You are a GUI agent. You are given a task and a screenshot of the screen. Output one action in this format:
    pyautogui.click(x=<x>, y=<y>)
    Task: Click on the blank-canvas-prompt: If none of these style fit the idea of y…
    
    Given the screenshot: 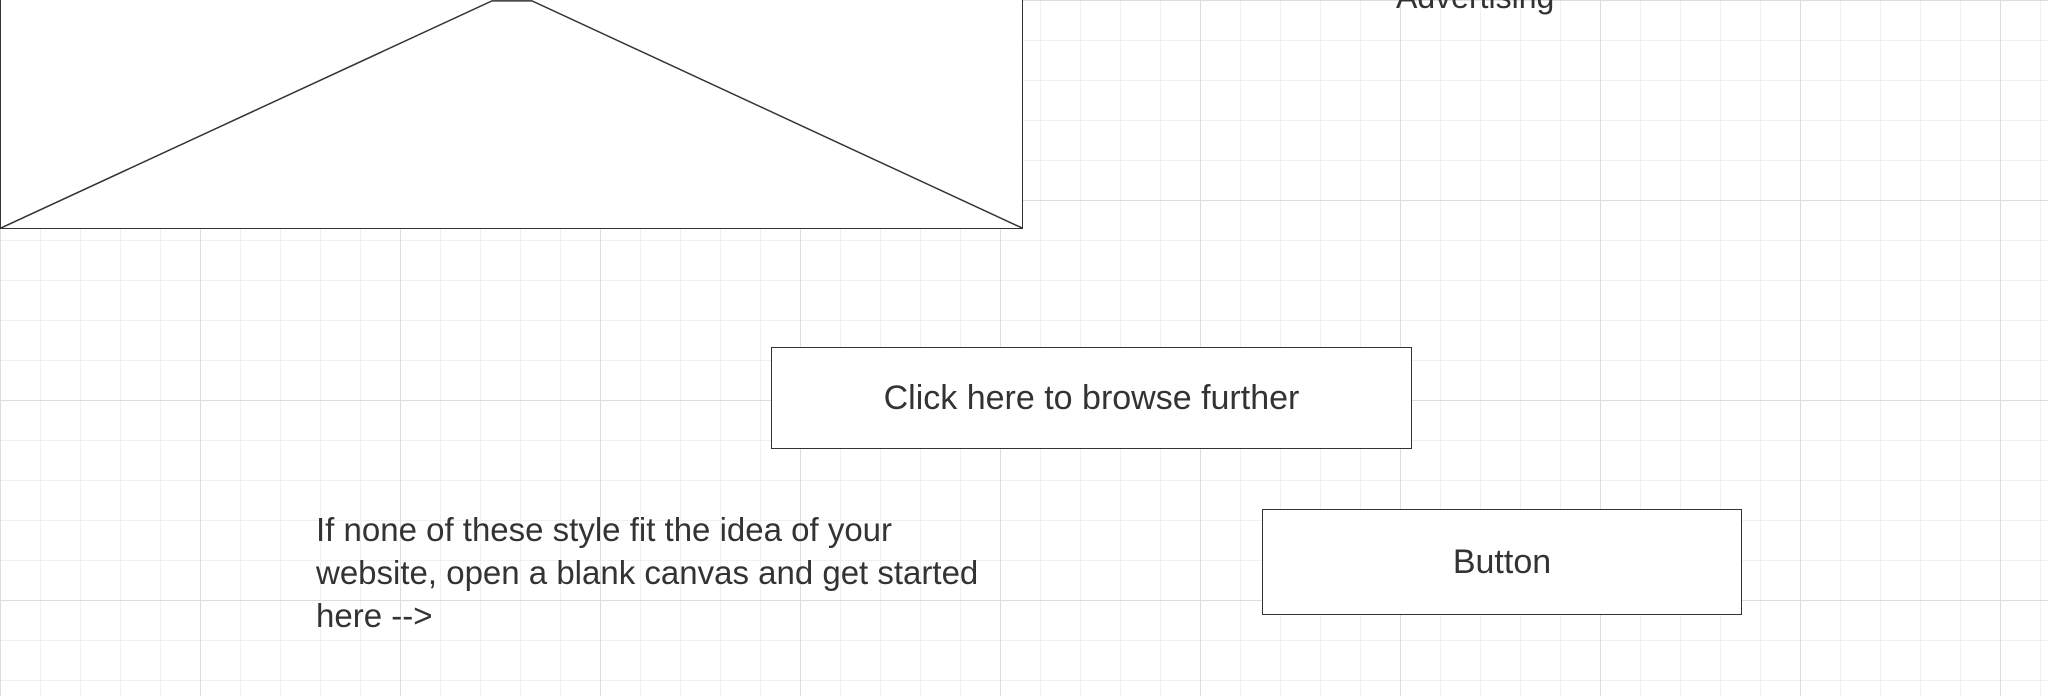 What is the action you would take?
    pyautogui.click(x=647, y=572)
    